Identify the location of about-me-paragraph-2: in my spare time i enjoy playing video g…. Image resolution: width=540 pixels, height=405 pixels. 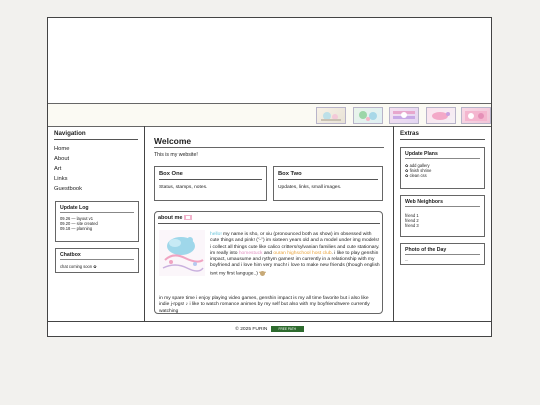
(264, 305).